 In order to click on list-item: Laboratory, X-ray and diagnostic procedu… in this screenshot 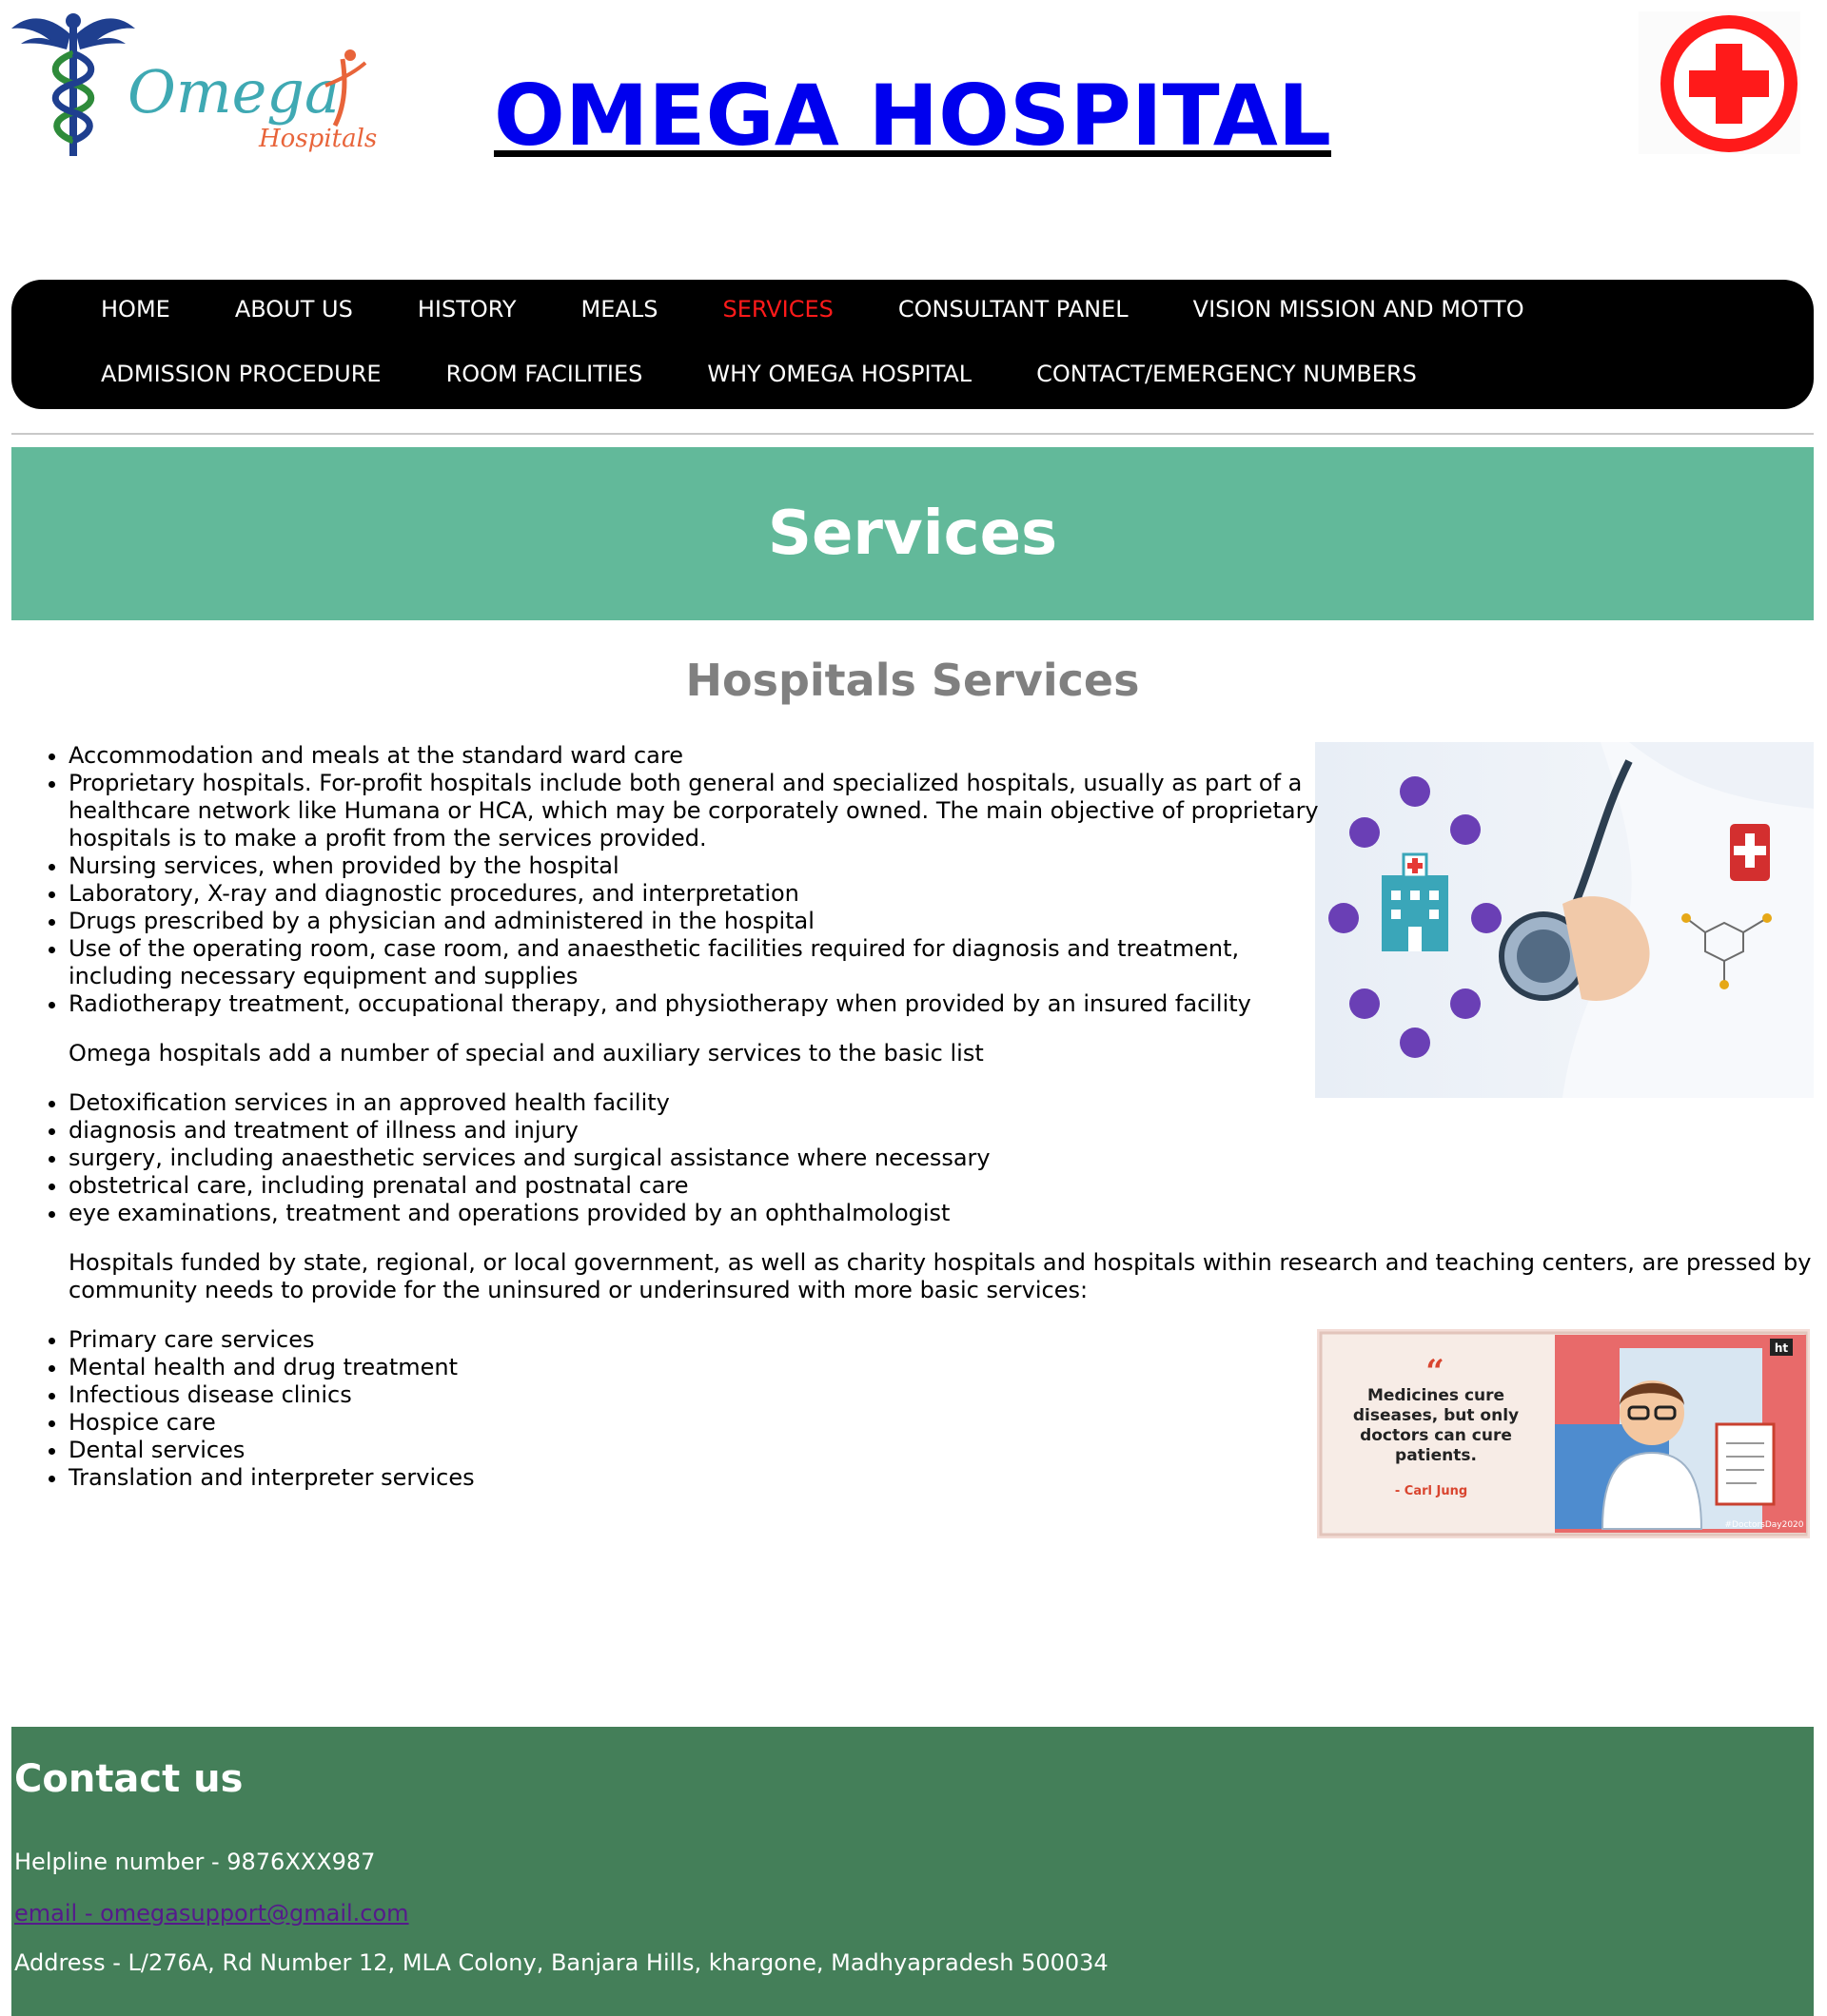, I will do `click(697, 894)`.